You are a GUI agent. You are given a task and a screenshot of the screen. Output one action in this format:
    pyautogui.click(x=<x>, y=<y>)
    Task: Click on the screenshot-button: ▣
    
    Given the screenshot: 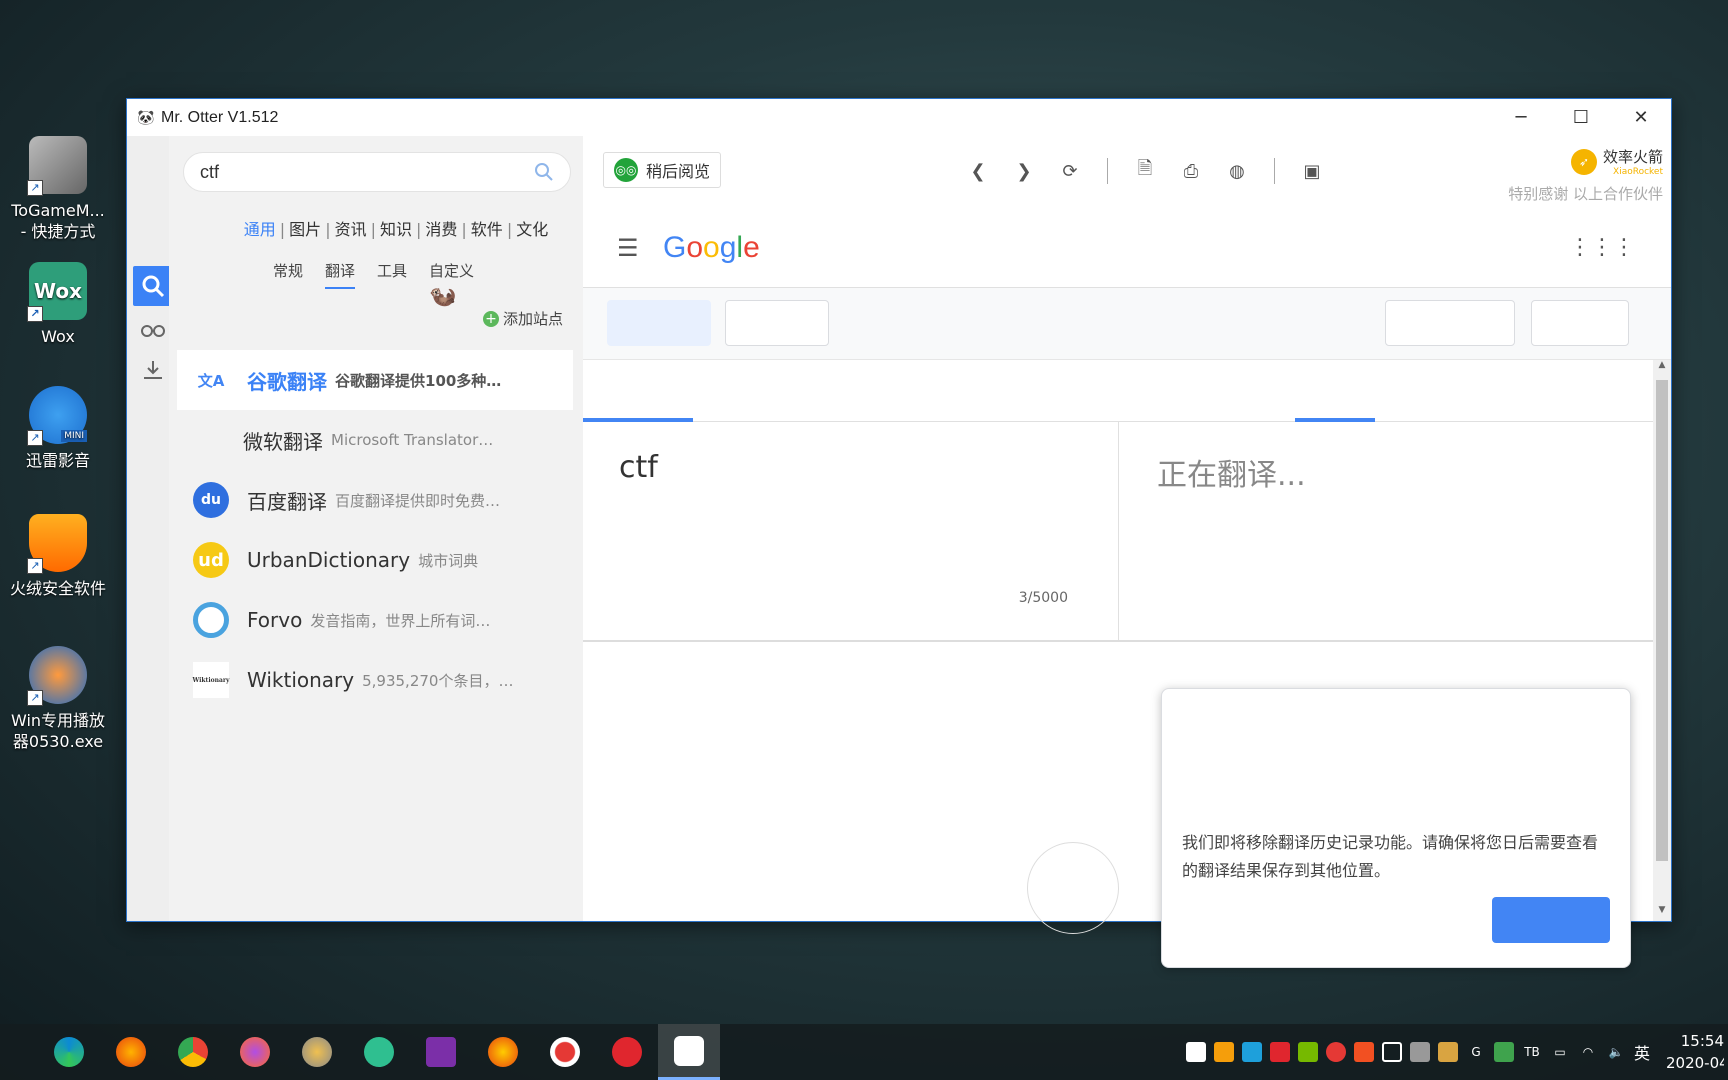 What is the action you would take?
    pyautogui.click(x=1312, y=171)
    